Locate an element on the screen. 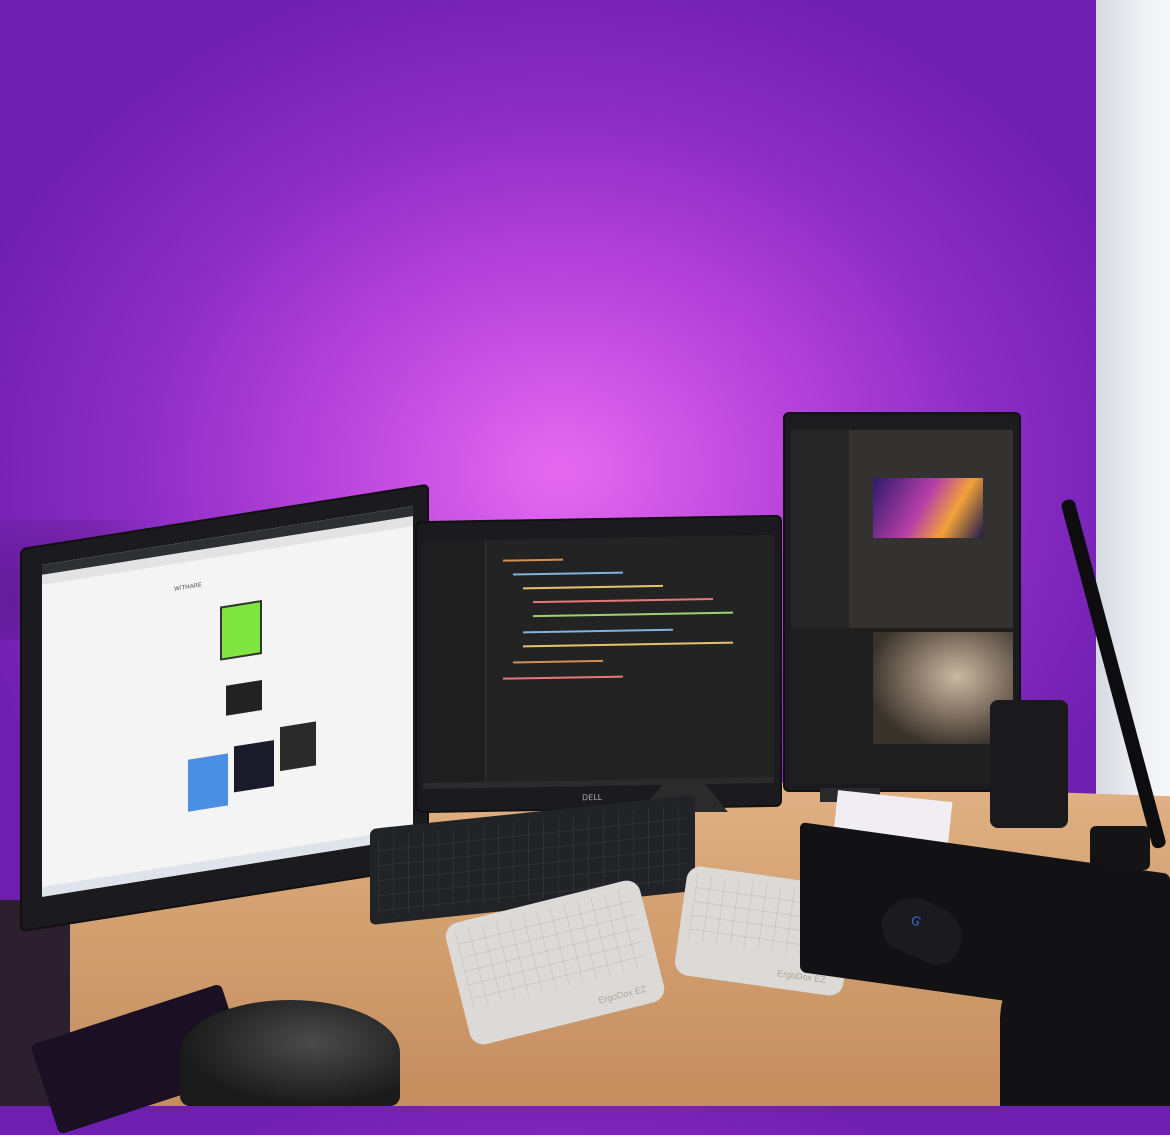 This screenshot has width=1170, height=1135. thumbnail-green is located at coordinates (241, 630).